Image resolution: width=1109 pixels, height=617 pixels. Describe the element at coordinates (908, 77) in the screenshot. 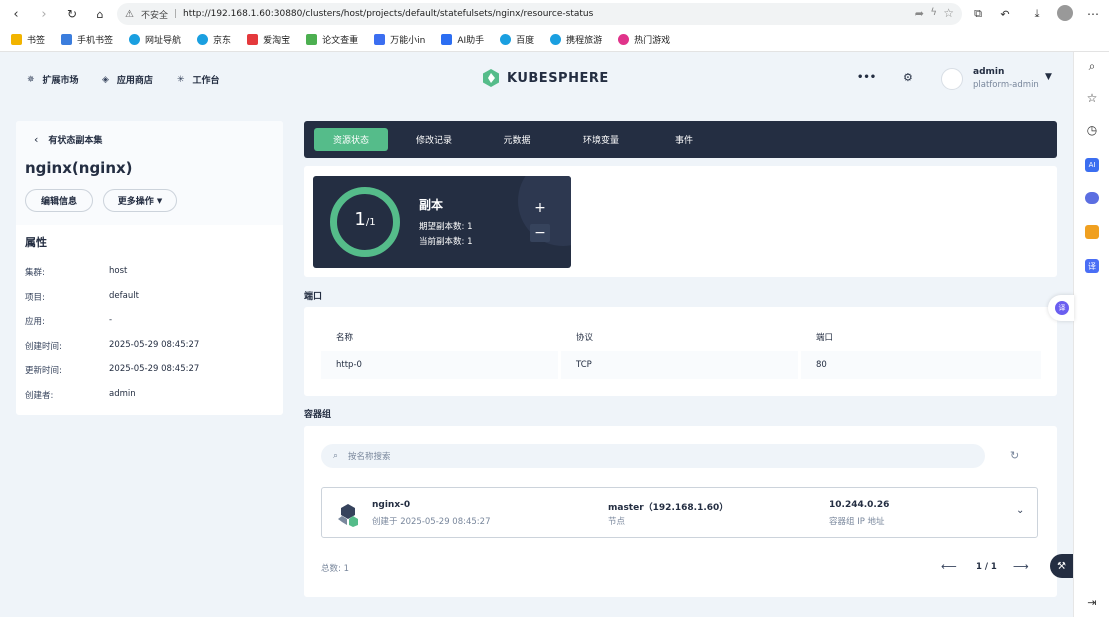

I see `settings-icon: ⚙` at that location.